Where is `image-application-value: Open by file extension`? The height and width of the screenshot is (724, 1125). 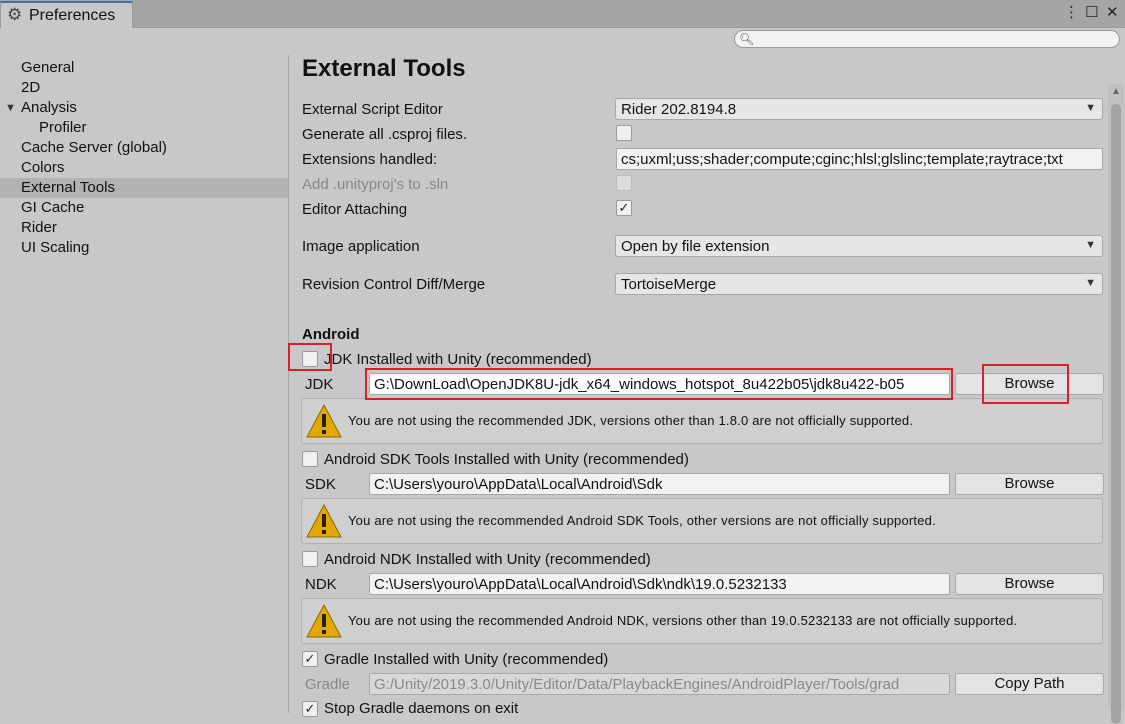 image-application-value: Open by file extension is located at coordinates (695, 246).